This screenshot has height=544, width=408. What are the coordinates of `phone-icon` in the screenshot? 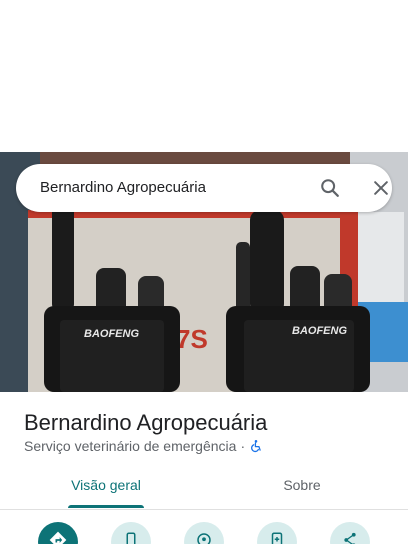 It's located at (131, 537).